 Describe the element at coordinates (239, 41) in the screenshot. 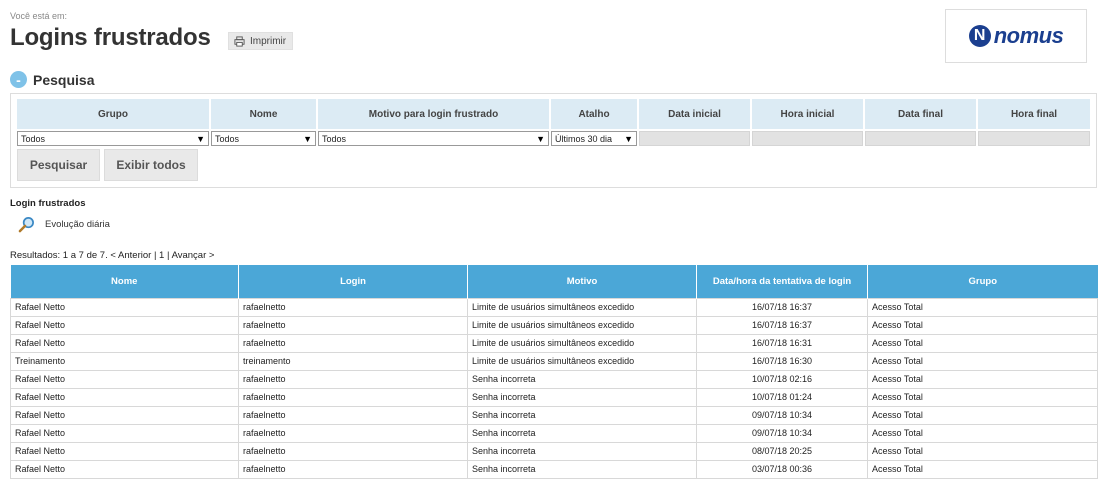

I see `printer-icon` at that location.